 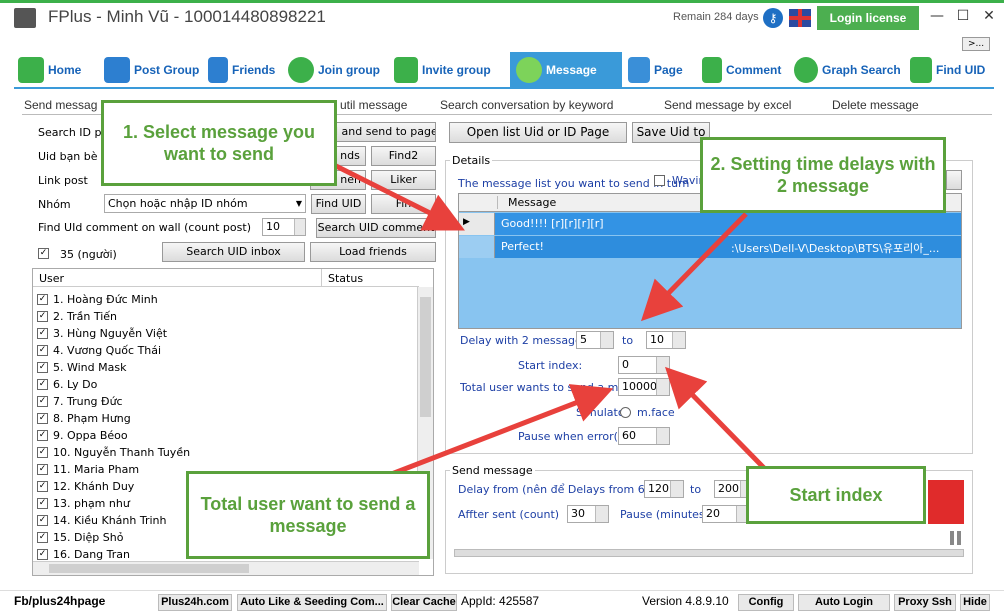 What do you see at coordinates (59, 601) in the screenshot?
I see `page-link: Fb/plus24hpage` at bounding box center [59, 601].